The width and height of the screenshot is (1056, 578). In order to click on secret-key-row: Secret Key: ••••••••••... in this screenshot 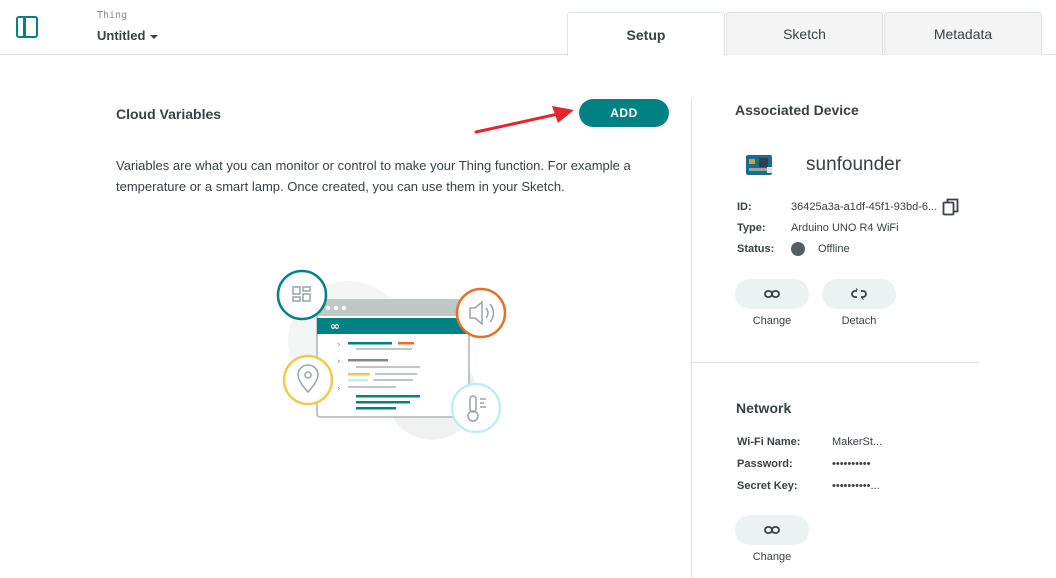, I will do `click(808, 486)`.